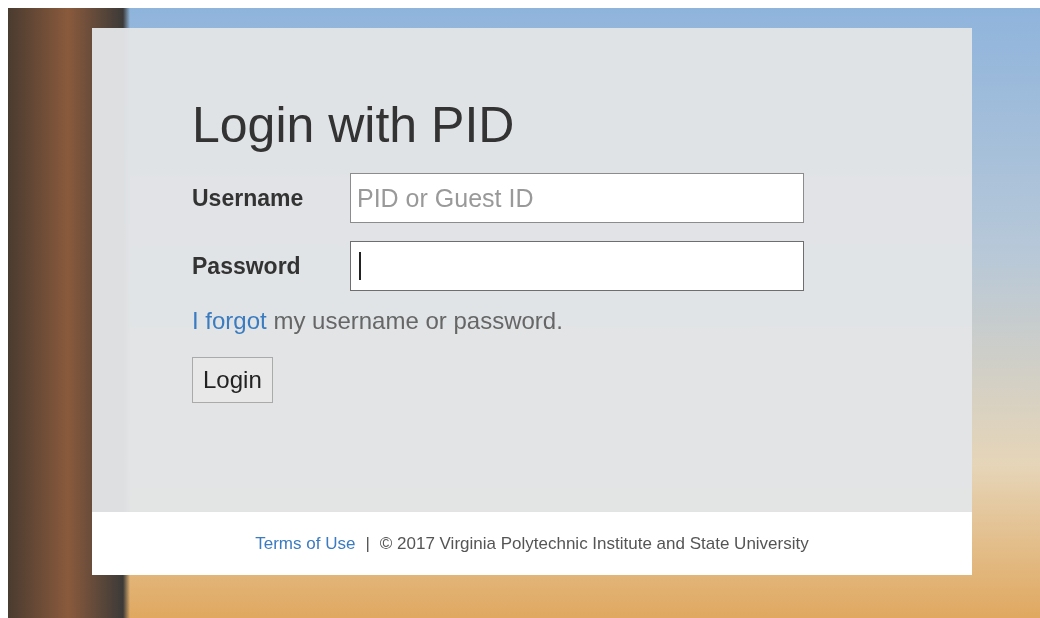  What do you see at coordinates (248, 198) in the screenshot?
I see `field-label: Username` at bounding box center [248, 198].